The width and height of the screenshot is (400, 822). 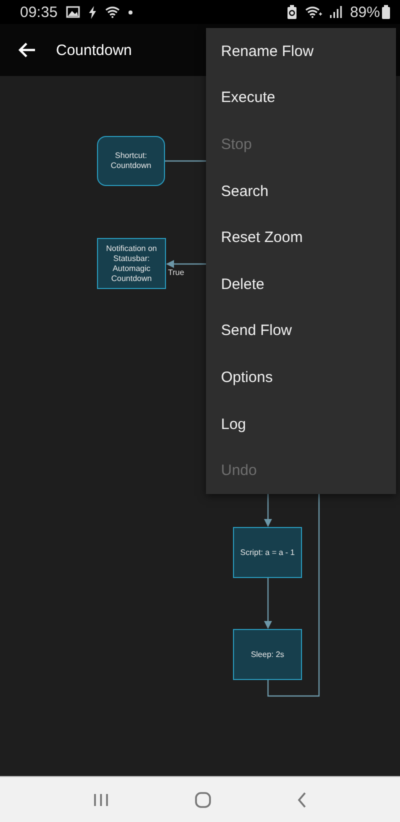 What do you see at coordinates (101, 799) in the screenshot?
I see `recent-apps-icon` at bounding box center [101, 799].